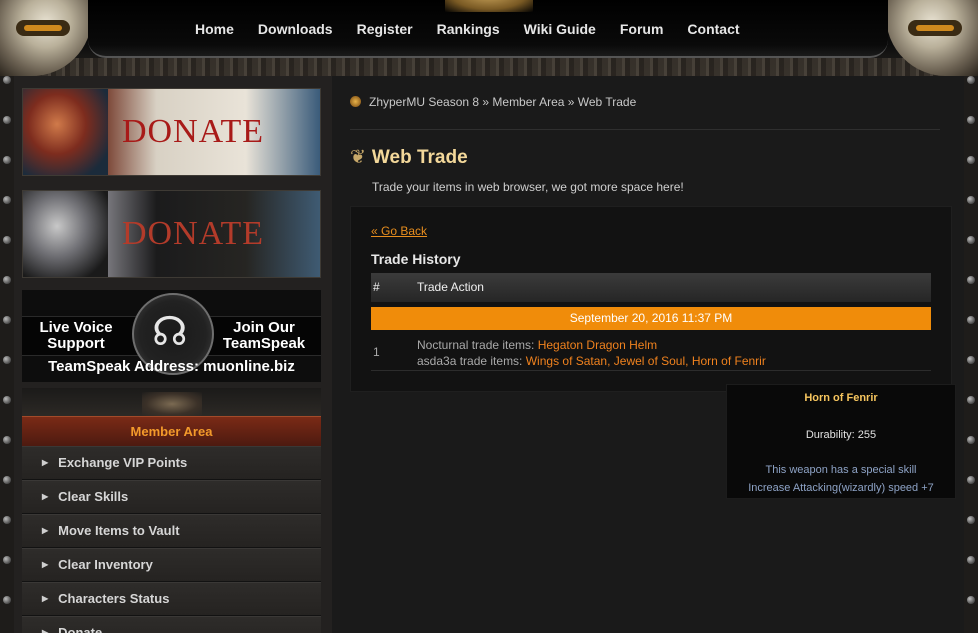 Image resolution: width=978 pixels, height=633 pixels. What do you see at coordinates (46, 38) in the screenshot?
I see `left-corner-ornament` at bounding box center [46, 38].